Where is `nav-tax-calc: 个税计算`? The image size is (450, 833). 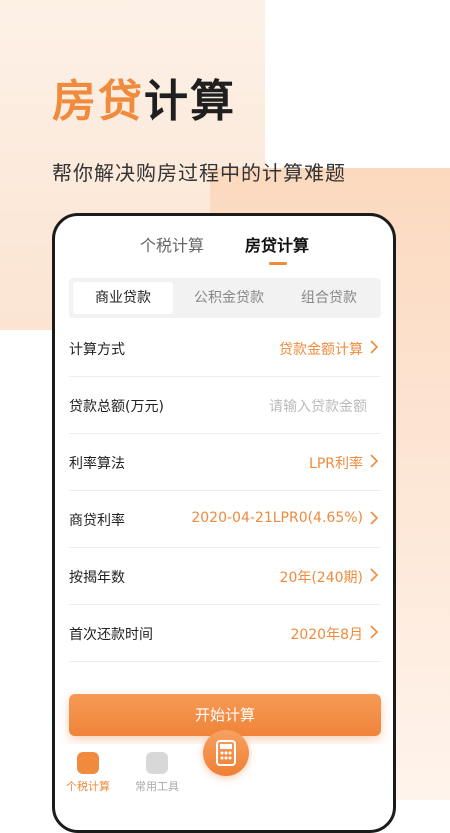 nav-tax-calc: 个税计算 is located at coordinates (88, 773).